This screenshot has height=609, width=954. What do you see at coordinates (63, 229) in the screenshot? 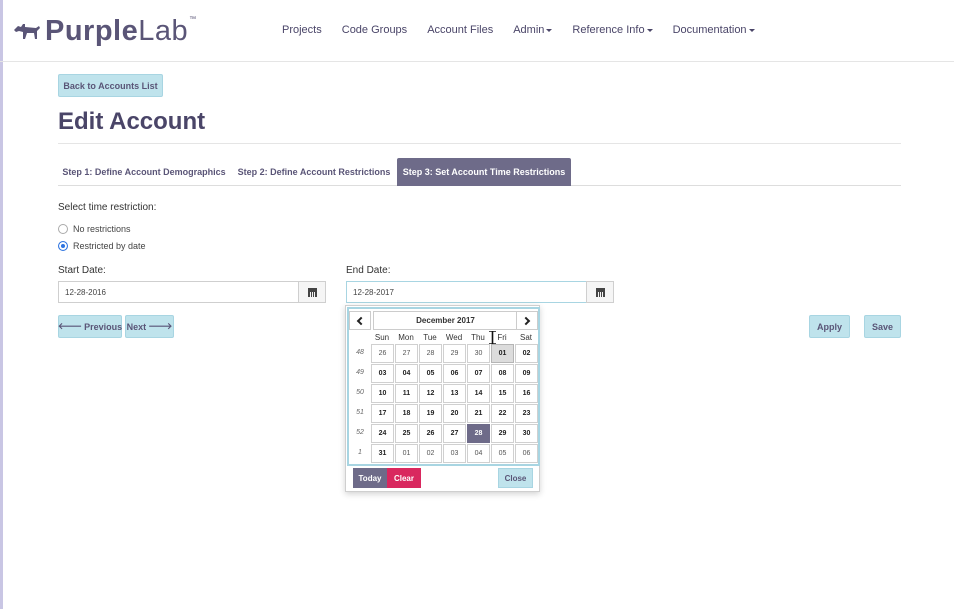
I see `radio-button` at bounding box center [63, 229].